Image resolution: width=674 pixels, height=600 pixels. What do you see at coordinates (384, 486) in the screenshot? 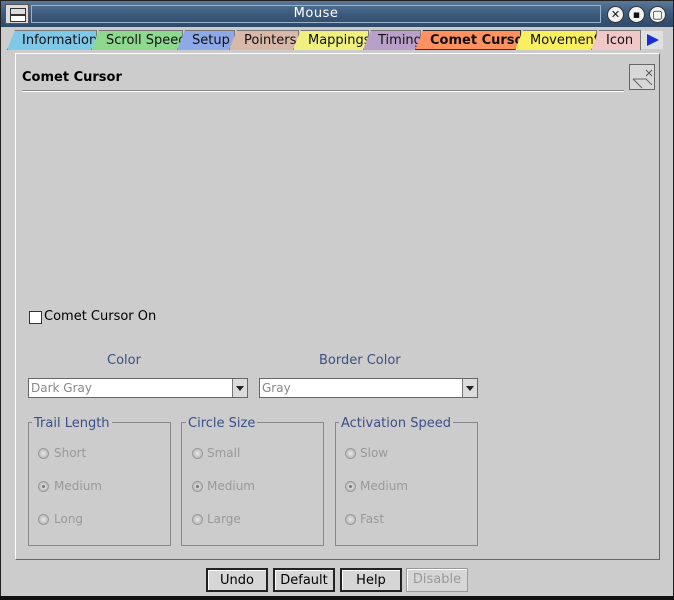
I see `activation-medium-label: Medium` at bounding box center [384, 486].